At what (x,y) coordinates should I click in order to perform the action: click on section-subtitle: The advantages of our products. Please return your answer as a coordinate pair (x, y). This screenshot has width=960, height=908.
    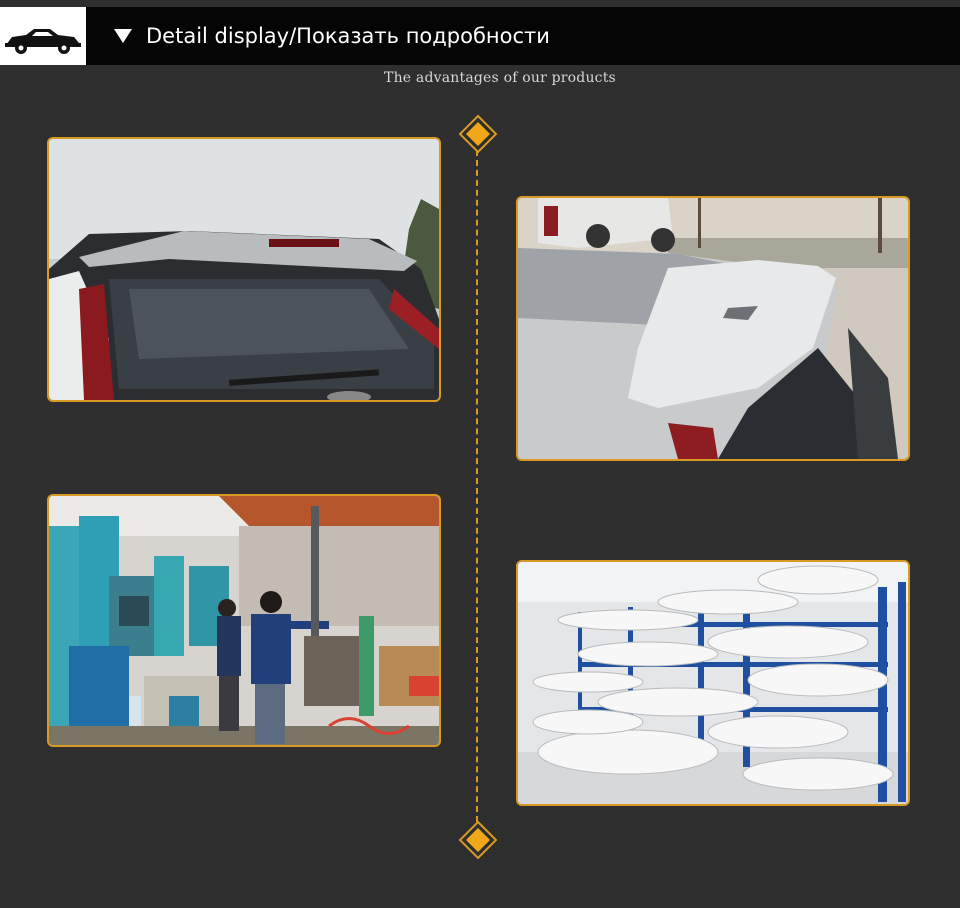
    Looking at the image, I should click on (500, 78).